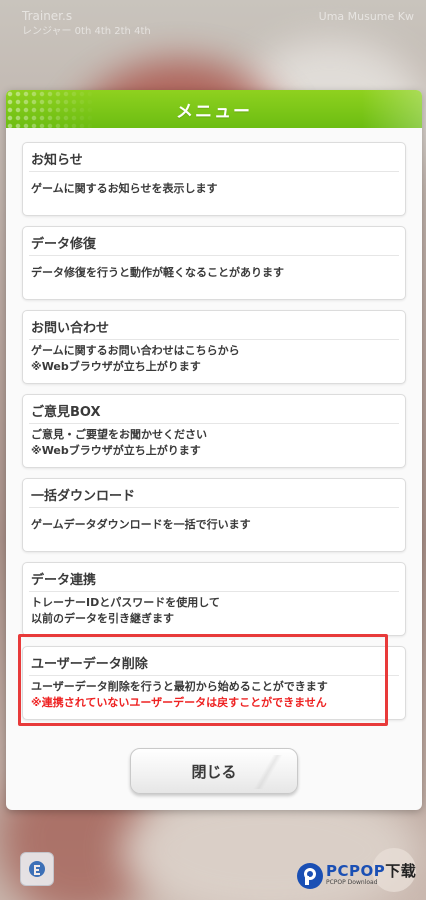 This screenshot has width=426, height=900. Describe the element at coordinates (371, 871) in the screenshot. I see `watermark-title: PCPOP下载` at that location.